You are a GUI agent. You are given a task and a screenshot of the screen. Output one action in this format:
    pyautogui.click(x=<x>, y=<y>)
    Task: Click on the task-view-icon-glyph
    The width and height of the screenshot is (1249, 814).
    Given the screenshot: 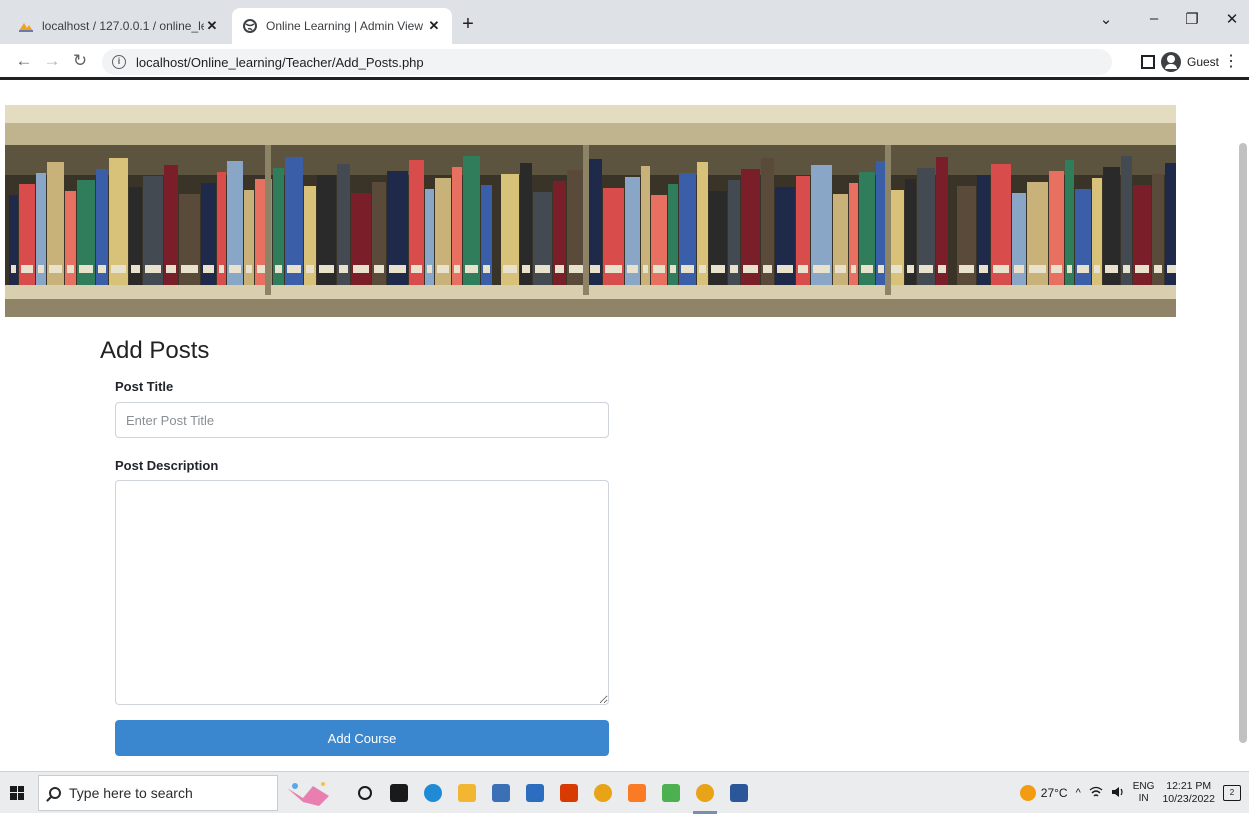 What is the action you would take?
    pyautogui.click(x=399, y=792)
    